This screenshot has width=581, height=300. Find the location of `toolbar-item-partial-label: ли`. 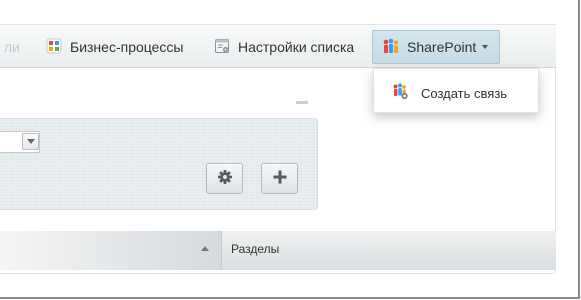

toolbar-item-partial-label: ли is located at coordinates (12, 47).